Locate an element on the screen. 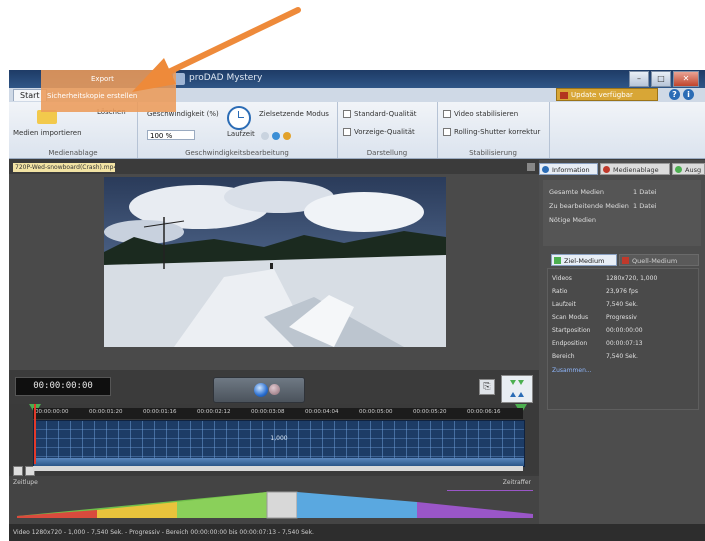 This screenshot has height=541, width=705. detail-row: Startposition 00:00:00:00 is located at coordinates (597, 330).